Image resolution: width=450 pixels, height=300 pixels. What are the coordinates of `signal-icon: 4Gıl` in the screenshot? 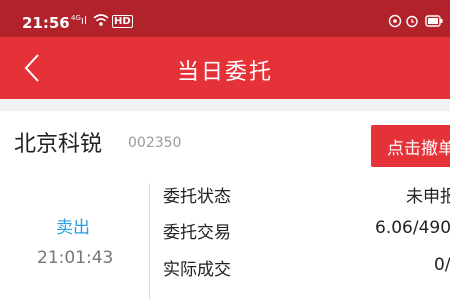 It's located at (79, 20).